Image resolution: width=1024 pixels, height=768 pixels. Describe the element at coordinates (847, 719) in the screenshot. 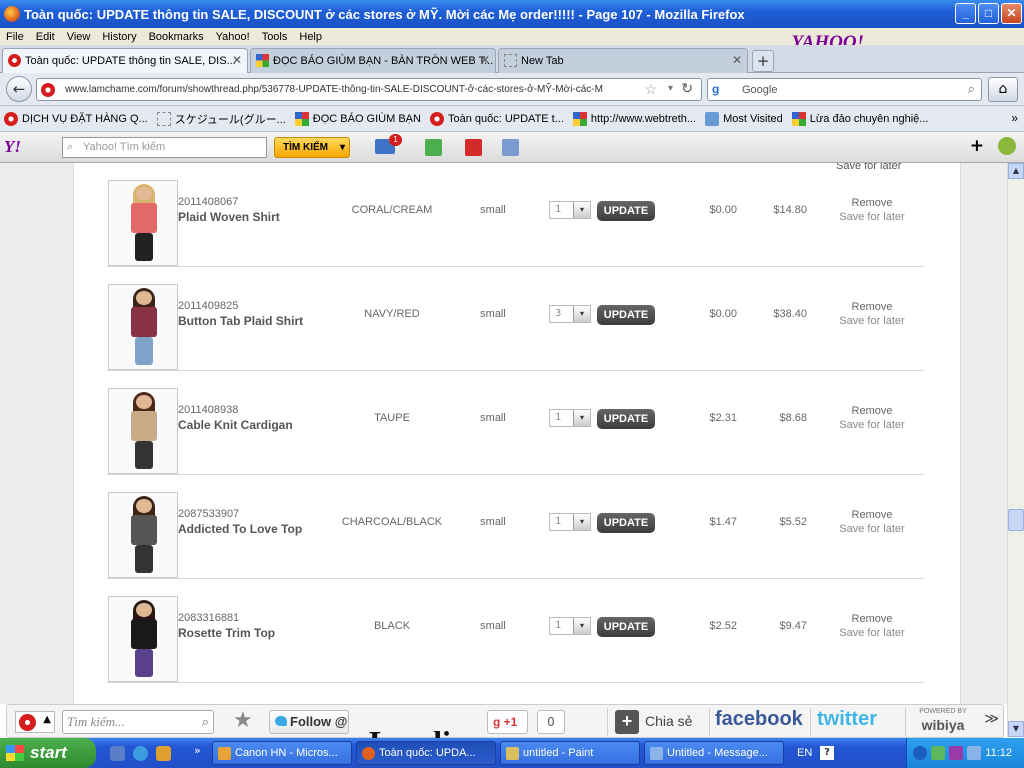

I see `twitter-button: twitter` at that location.